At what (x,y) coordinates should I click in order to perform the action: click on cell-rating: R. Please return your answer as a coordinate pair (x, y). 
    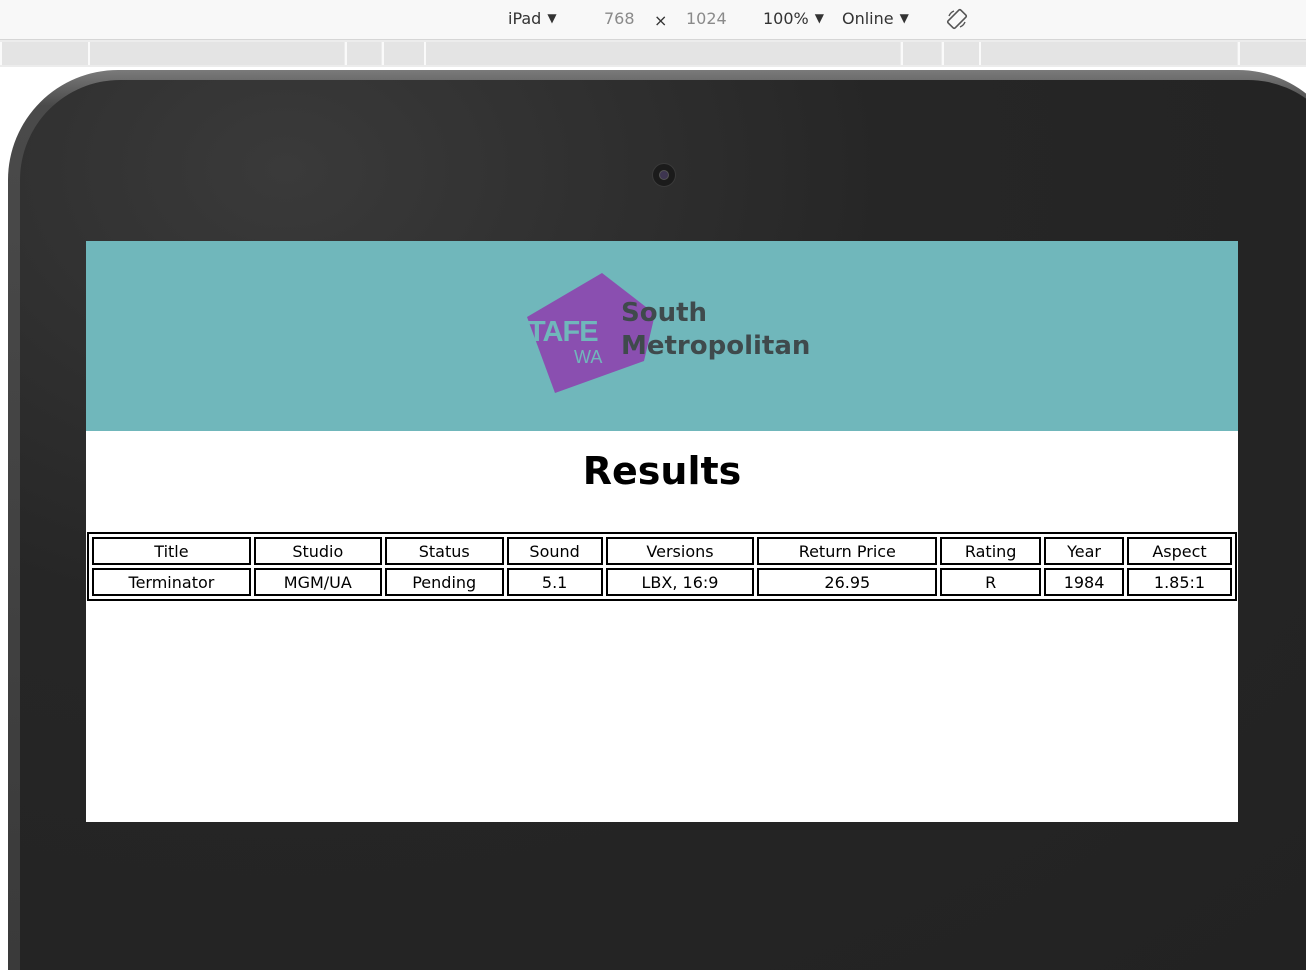
    Looking at the image, I should click on (991, 582).